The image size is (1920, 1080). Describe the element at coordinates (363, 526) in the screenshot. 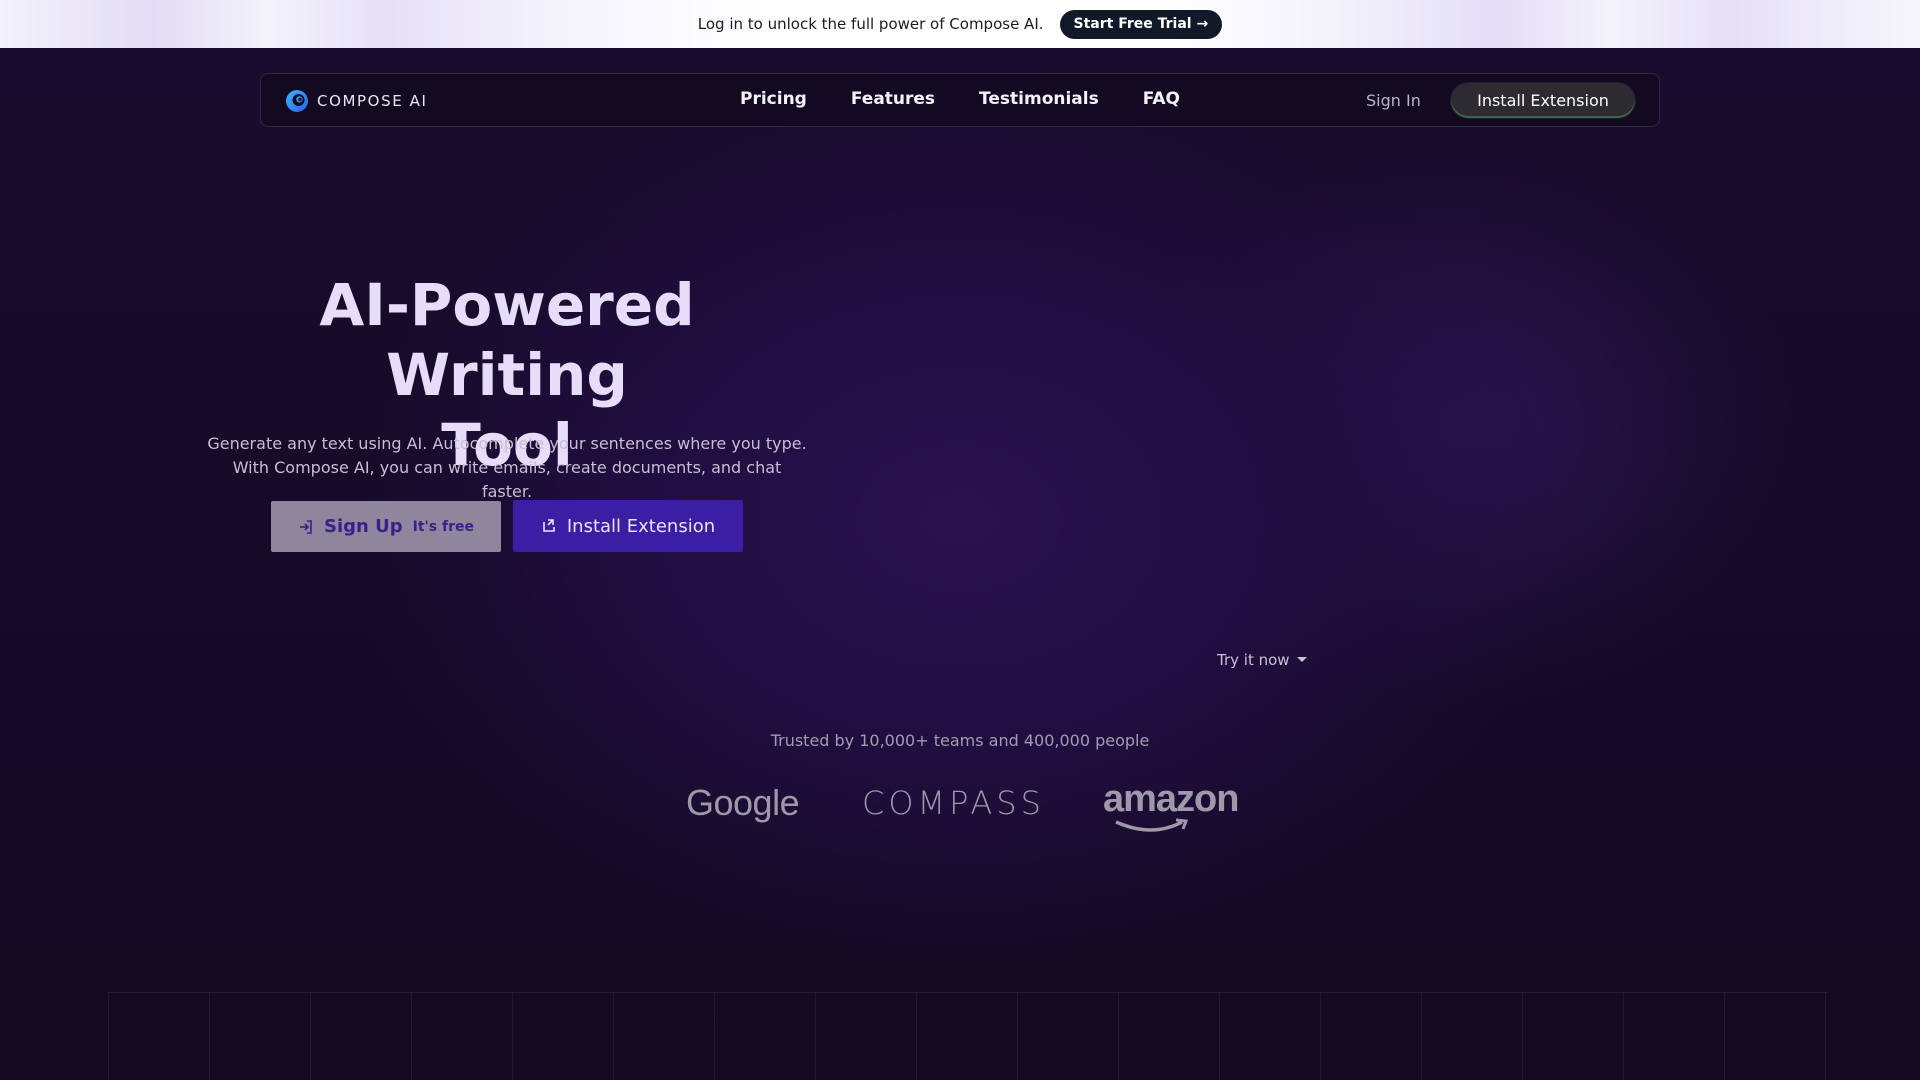

I see `sign-up-label: Sign Up` at that location.